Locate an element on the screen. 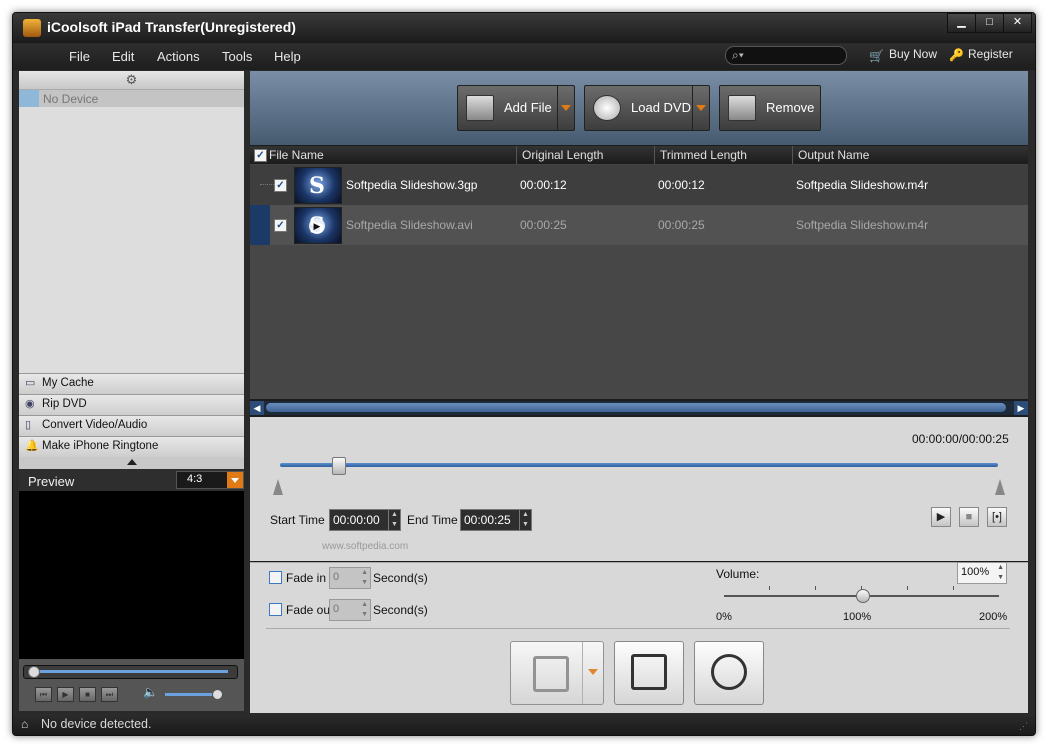  add-file-label: Add File is located at coordinates (528, 107).